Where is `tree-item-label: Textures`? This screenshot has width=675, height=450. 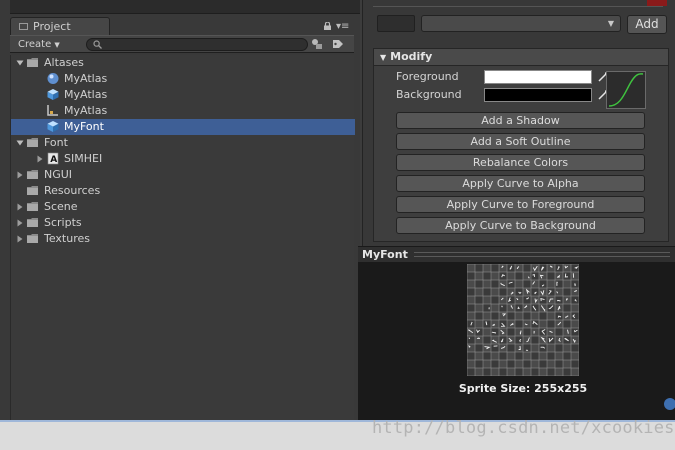
tree-item-label: Textures is located at coordinates (67, 238).